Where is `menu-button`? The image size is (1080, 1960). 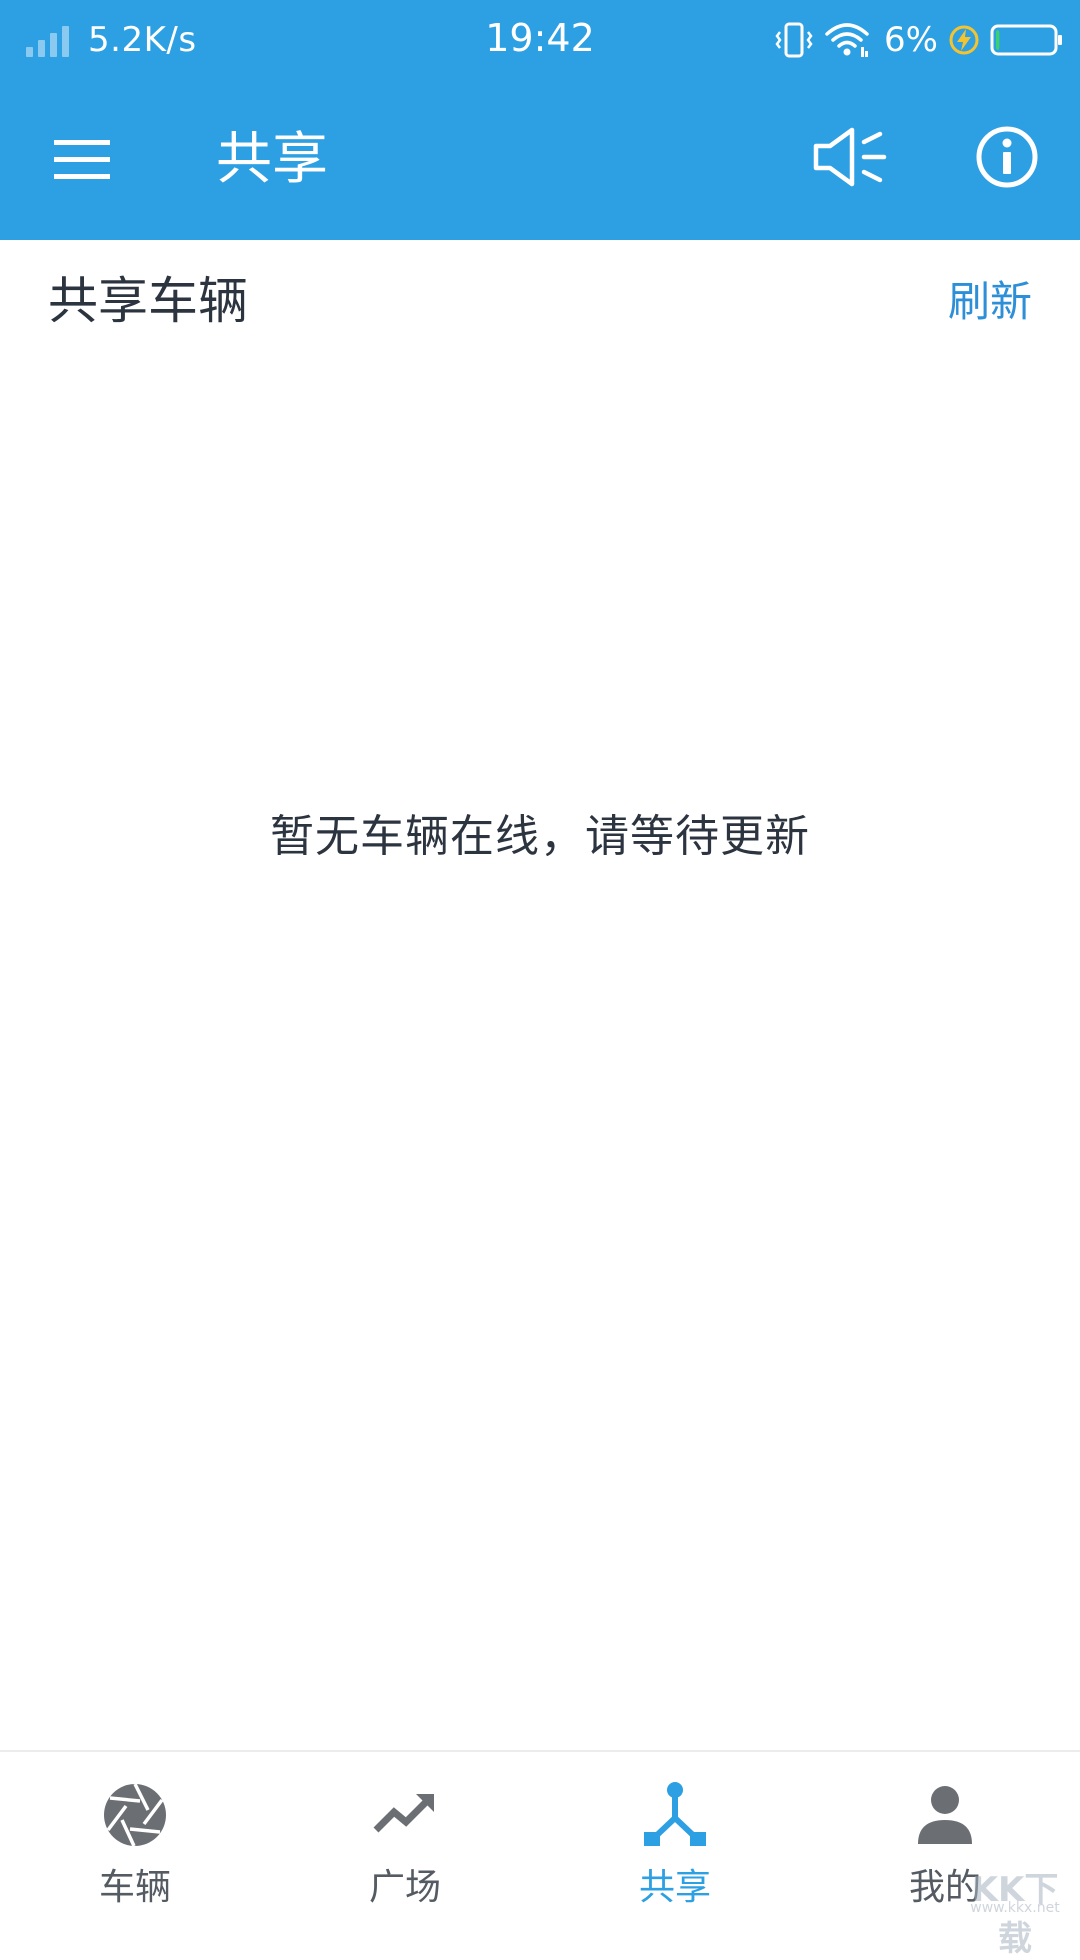
menu-button is located at coordinates (82, 160).